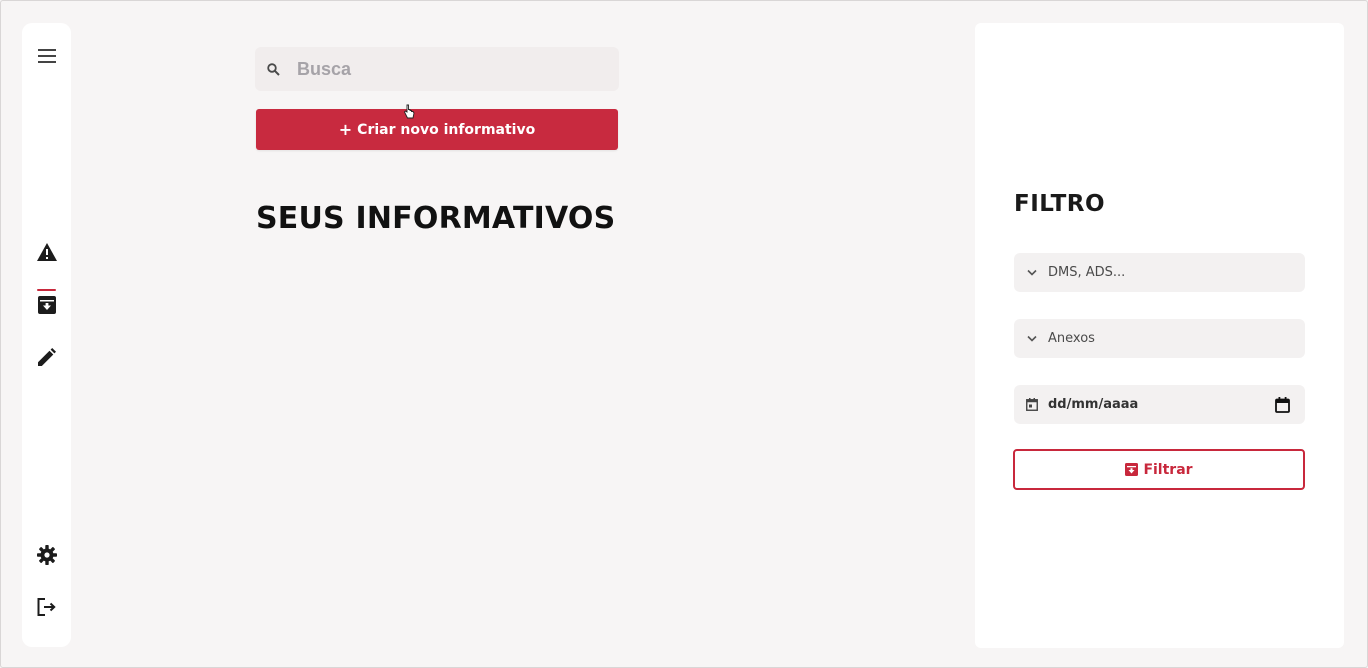  Describe the element at coordinates (1060, 204) in the screenshot. I see `filter-title: FILTRO` at that location.